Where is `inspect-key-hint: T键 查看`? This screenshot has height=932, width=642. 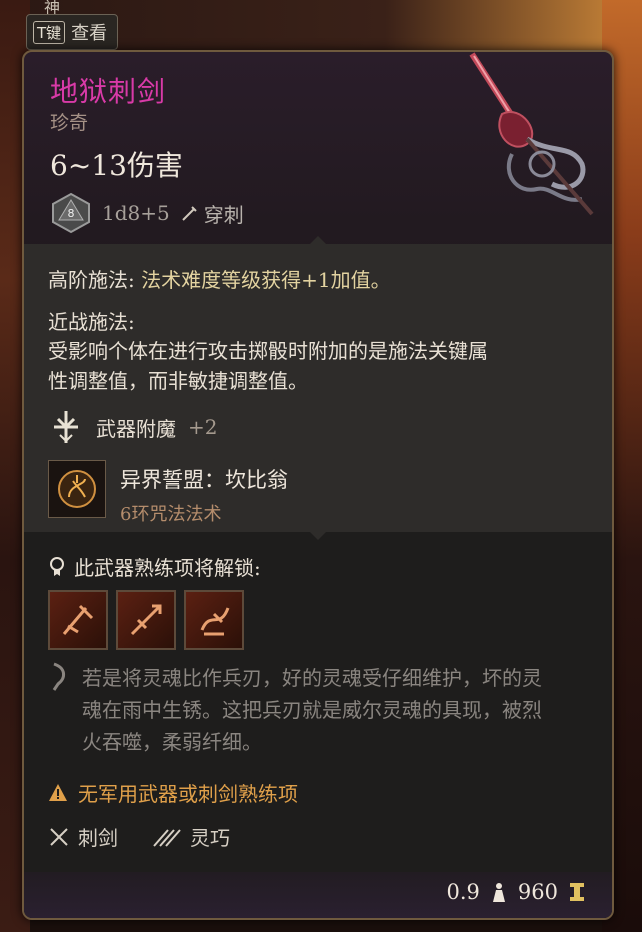 inspect-key-hint: T键 查看 is located at coordinates (72, 32).